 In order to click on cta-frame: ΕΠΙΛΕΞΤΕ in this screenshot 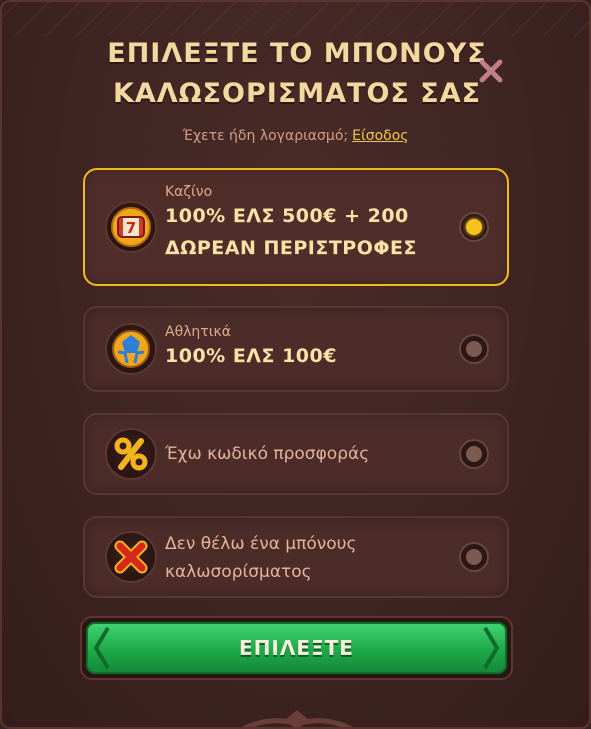, I will do `click(296, 648)`.